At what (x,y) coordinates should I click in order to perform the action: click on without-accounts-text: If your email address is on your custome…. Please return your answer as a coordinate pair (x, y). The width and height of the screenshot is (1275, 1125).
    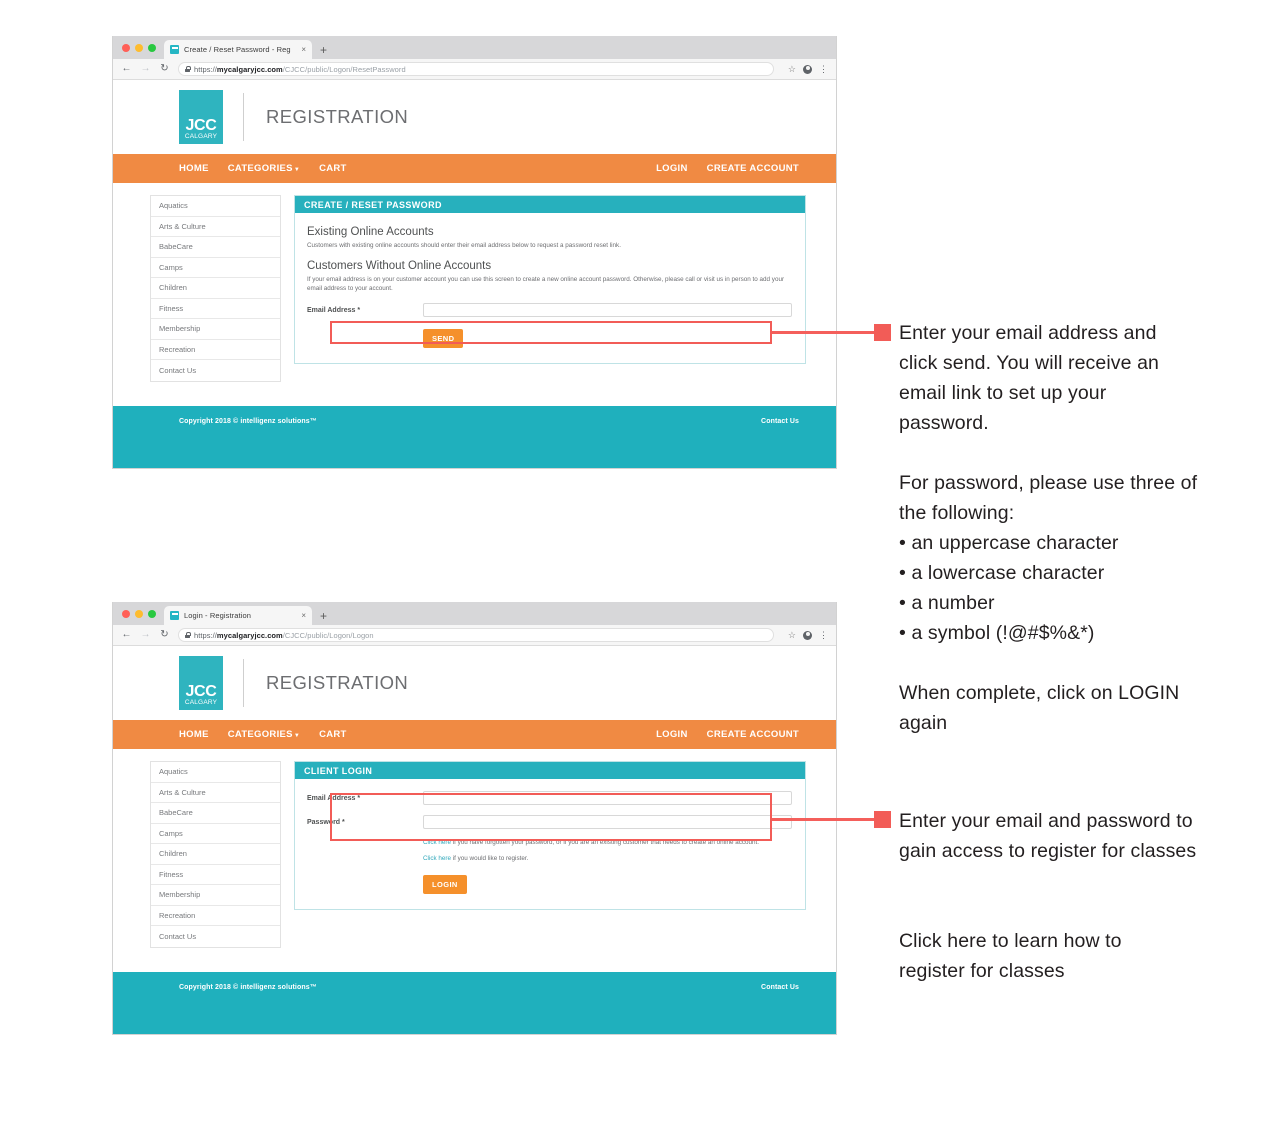
    Looking at the image, I should click on (546, 284).